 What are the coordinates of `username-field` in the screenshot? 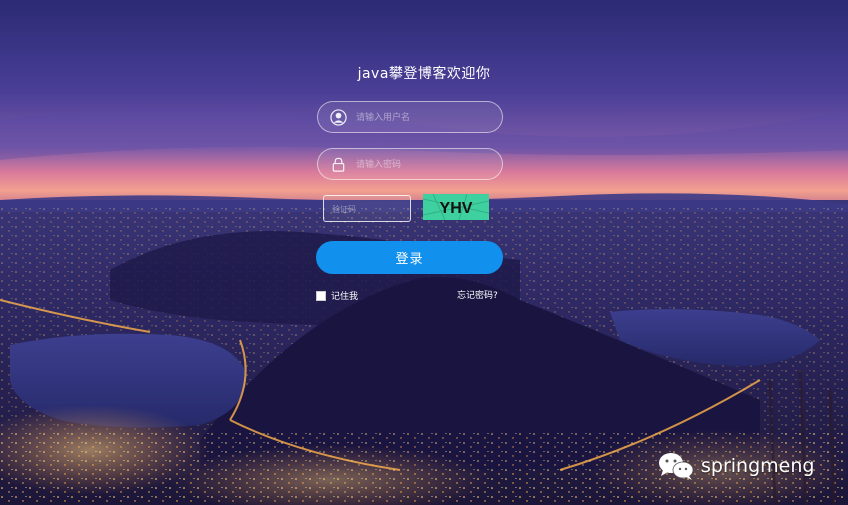 It's located at (410, 117).